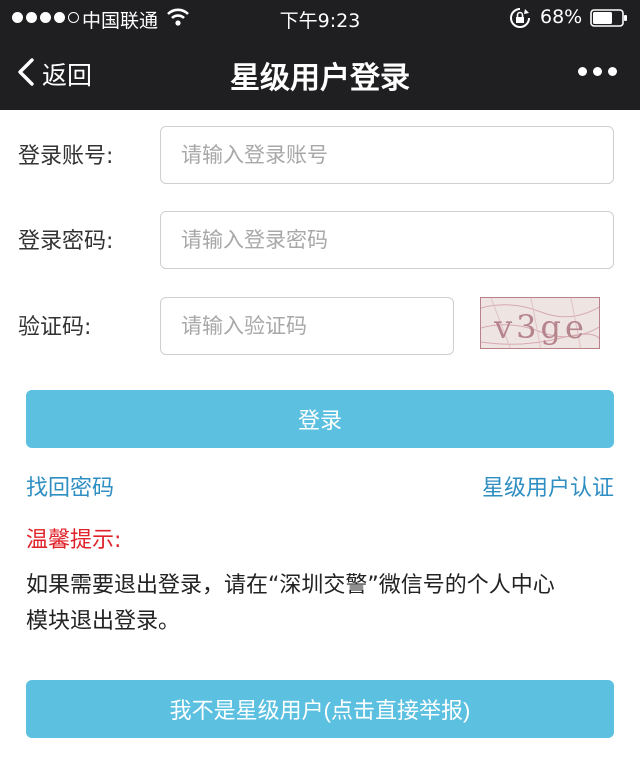 The height and width of the screenshot is (768, 640). I want to click on password-row: 登录密码:, so click(320, 241).